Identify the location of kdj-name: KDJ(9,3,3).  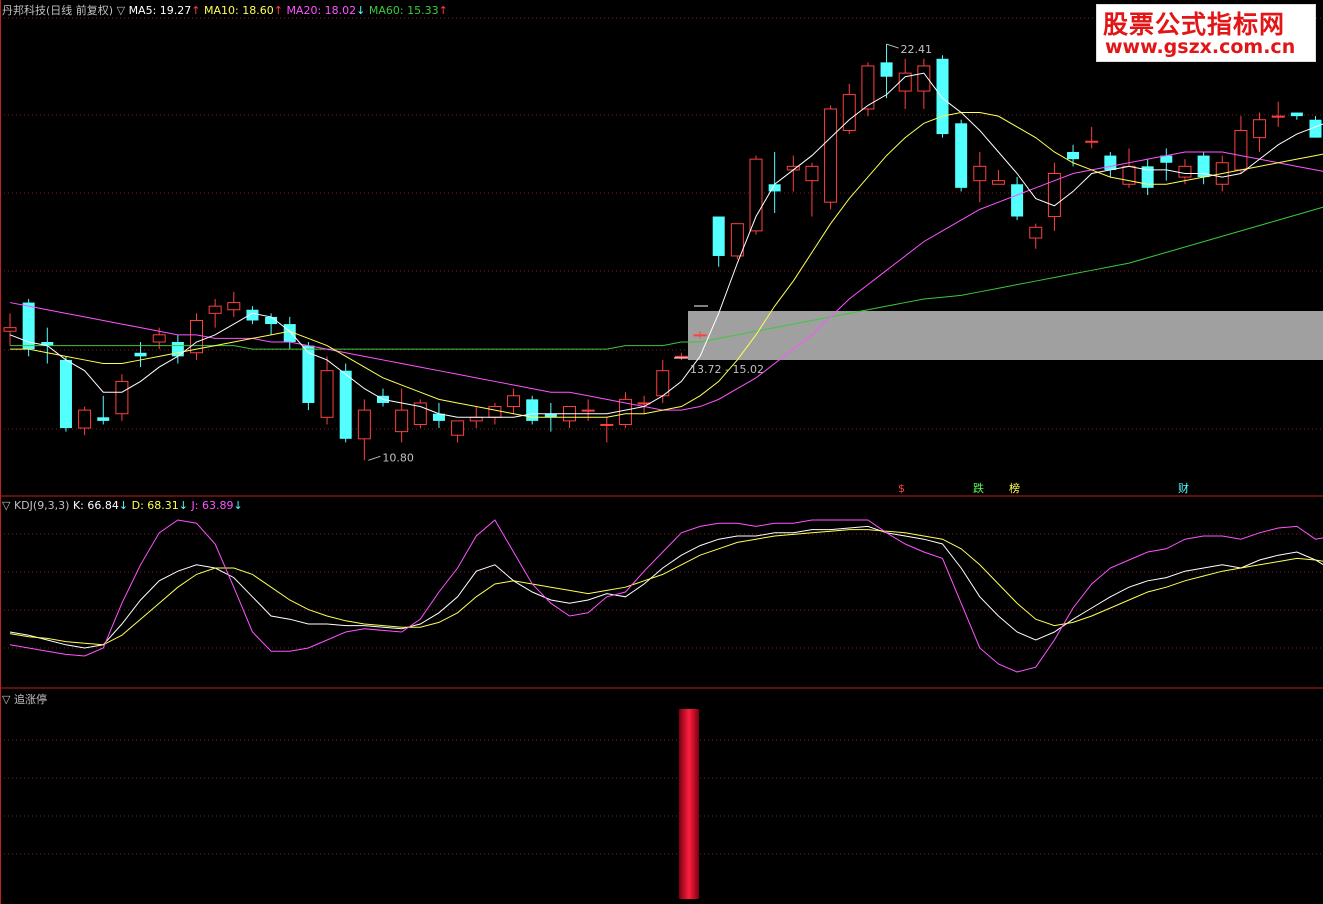
(42, 505).